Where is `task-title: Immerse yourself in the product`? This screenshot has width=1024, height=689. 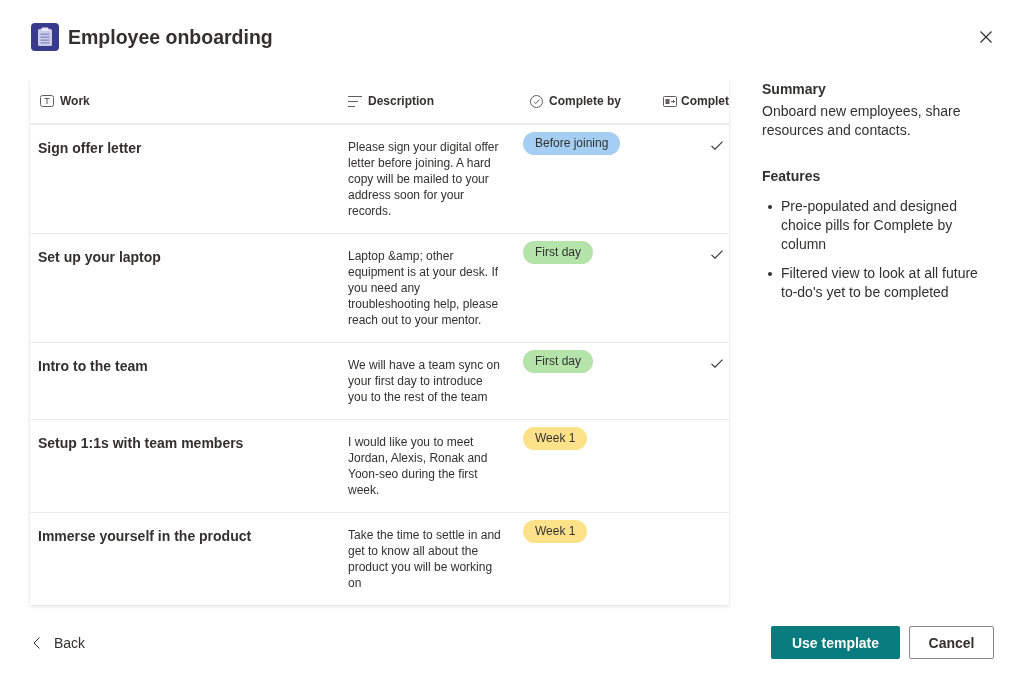
task-title: Immerse yourself in the product is located at coordinates (145, 536).